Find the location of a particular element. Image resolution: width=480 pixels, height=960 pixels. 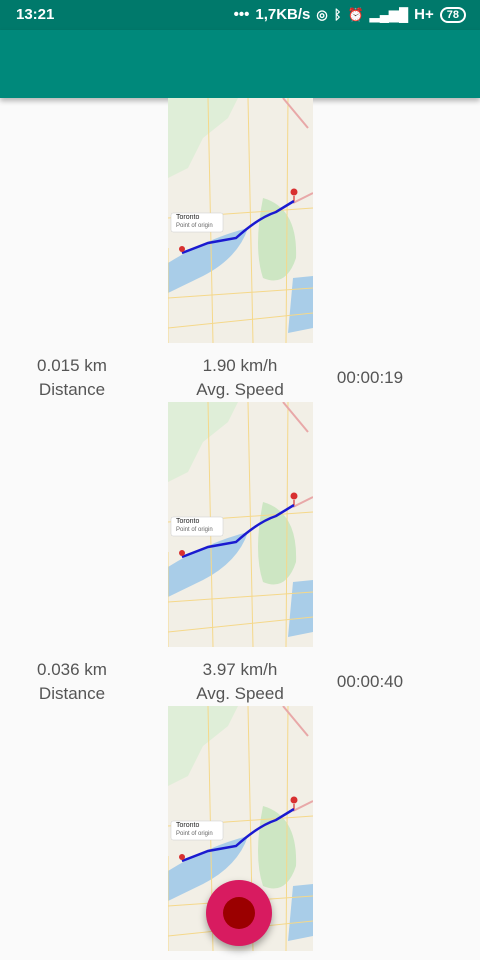

speed-value: 1.90 km/h is located at coordinates (240, 365).